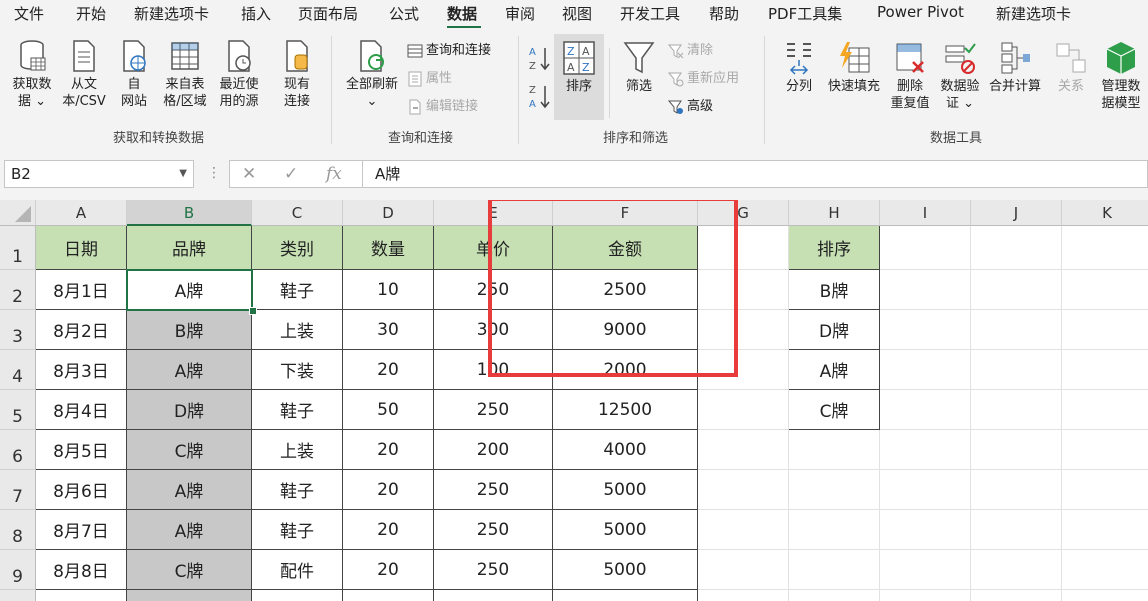 The height and width of the screenshot is (601, 1148). I want to click on consolidate-button: 合并计算, so click(1015, 67).